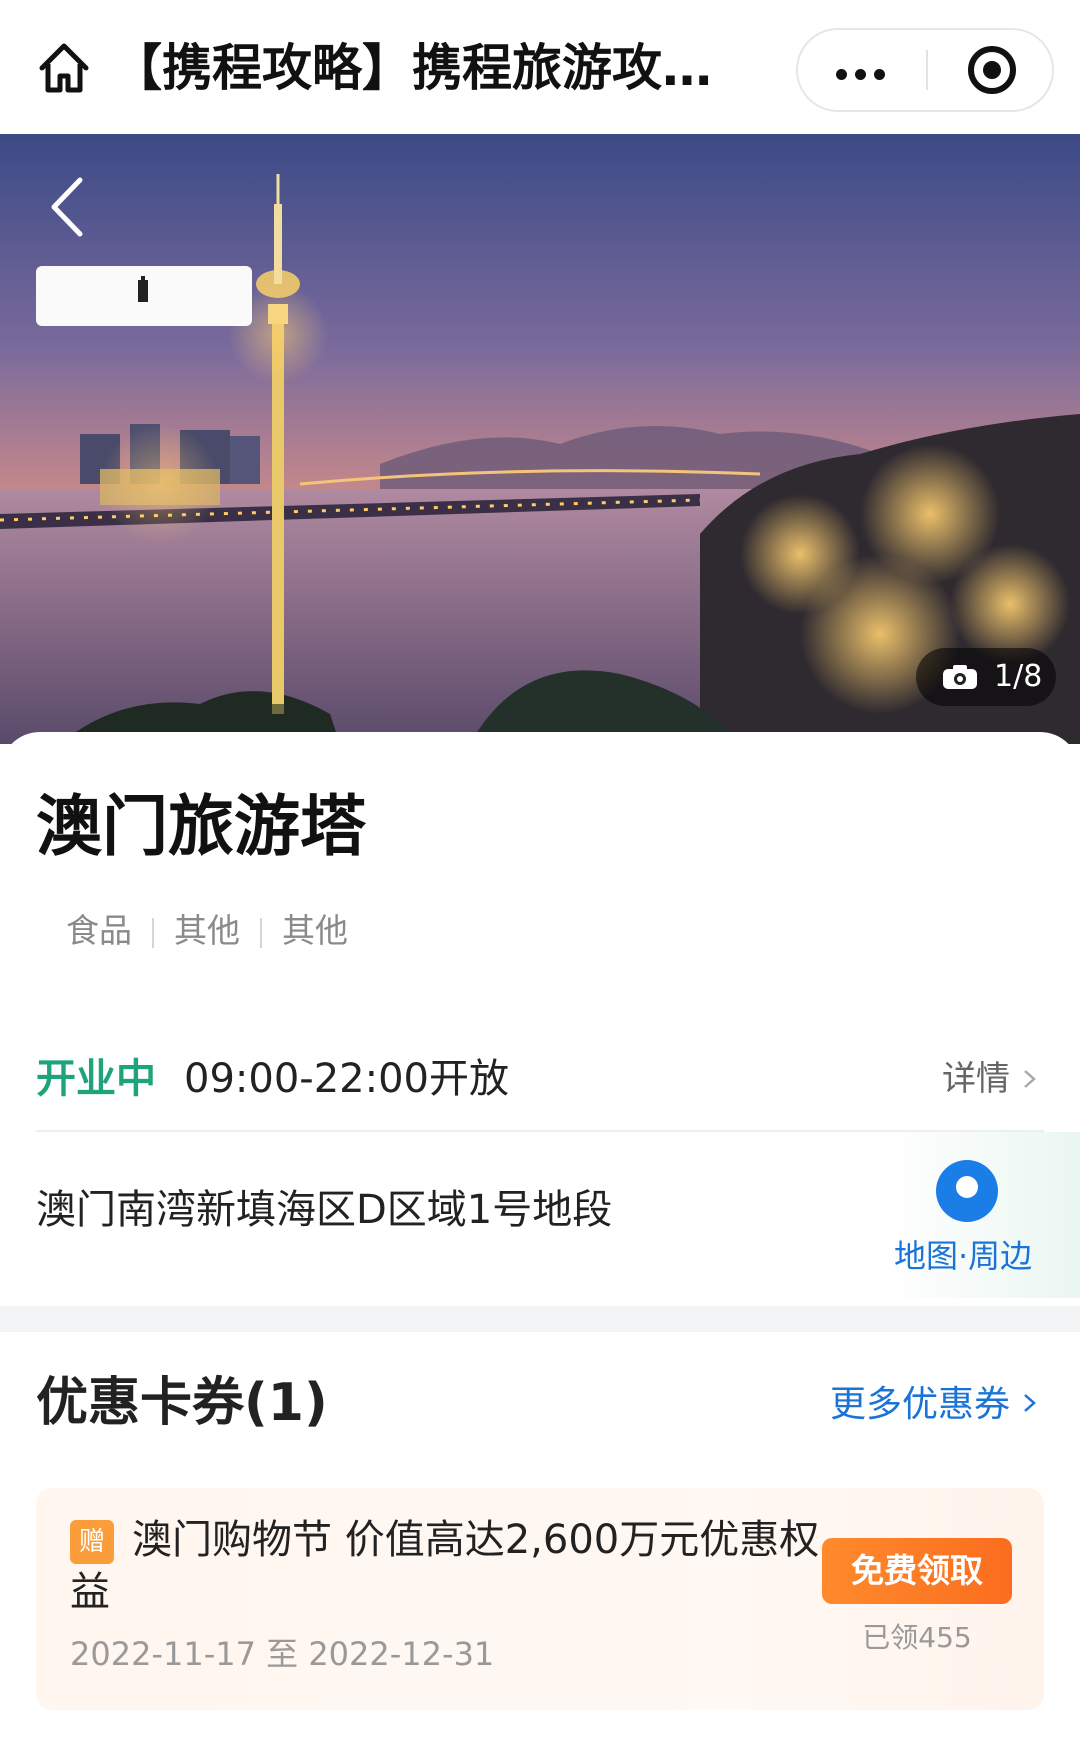 This screenshot has width=1080, height=1751. What do you see at coordinates (967, 1191) in the screenshot?
I see `map-pin-icon` at bounding box center [967, 1191].